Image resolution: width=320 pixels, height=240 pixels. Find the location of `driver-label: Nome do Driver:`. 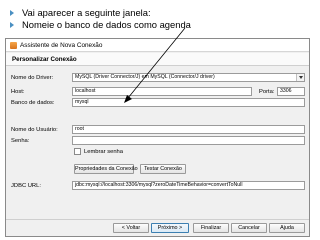

driver-label: Nome do Driver: is located at coordinates (32, 78).